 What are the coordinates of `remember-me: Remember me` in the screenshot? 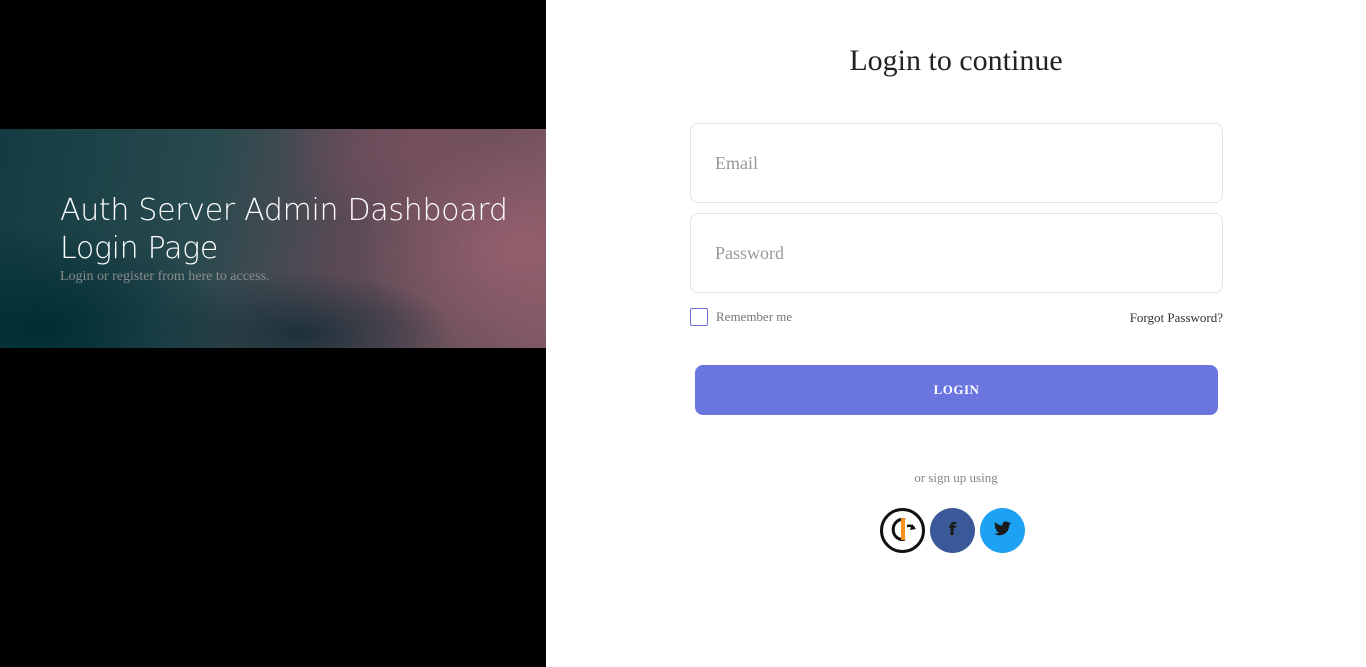 It's located at (741, 317).